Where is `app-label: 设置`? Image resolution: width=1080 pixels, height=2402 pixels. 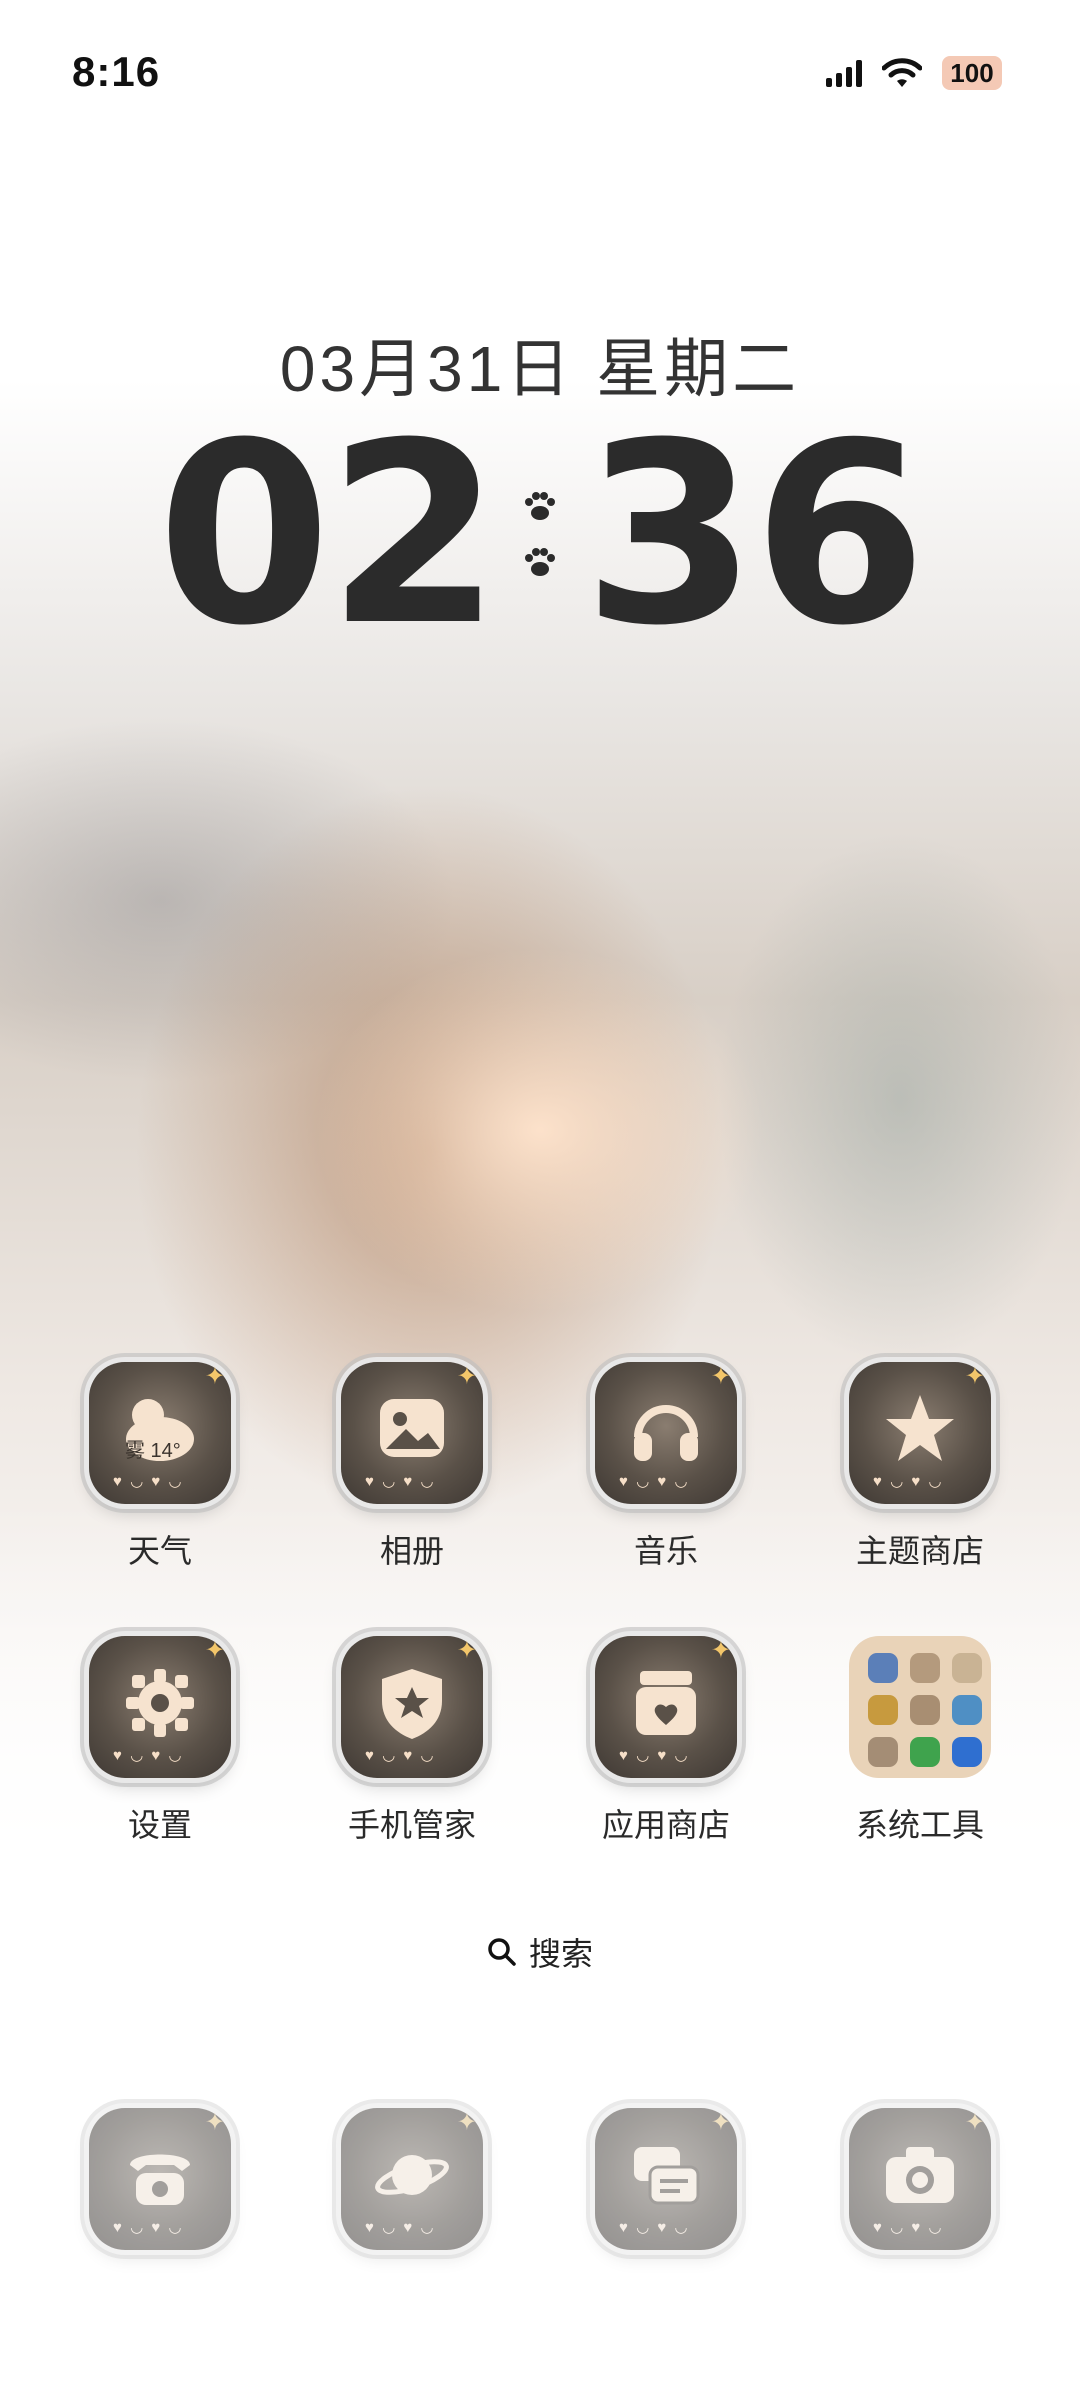 app-label: 设置 is located at coordinates (159, 1825).